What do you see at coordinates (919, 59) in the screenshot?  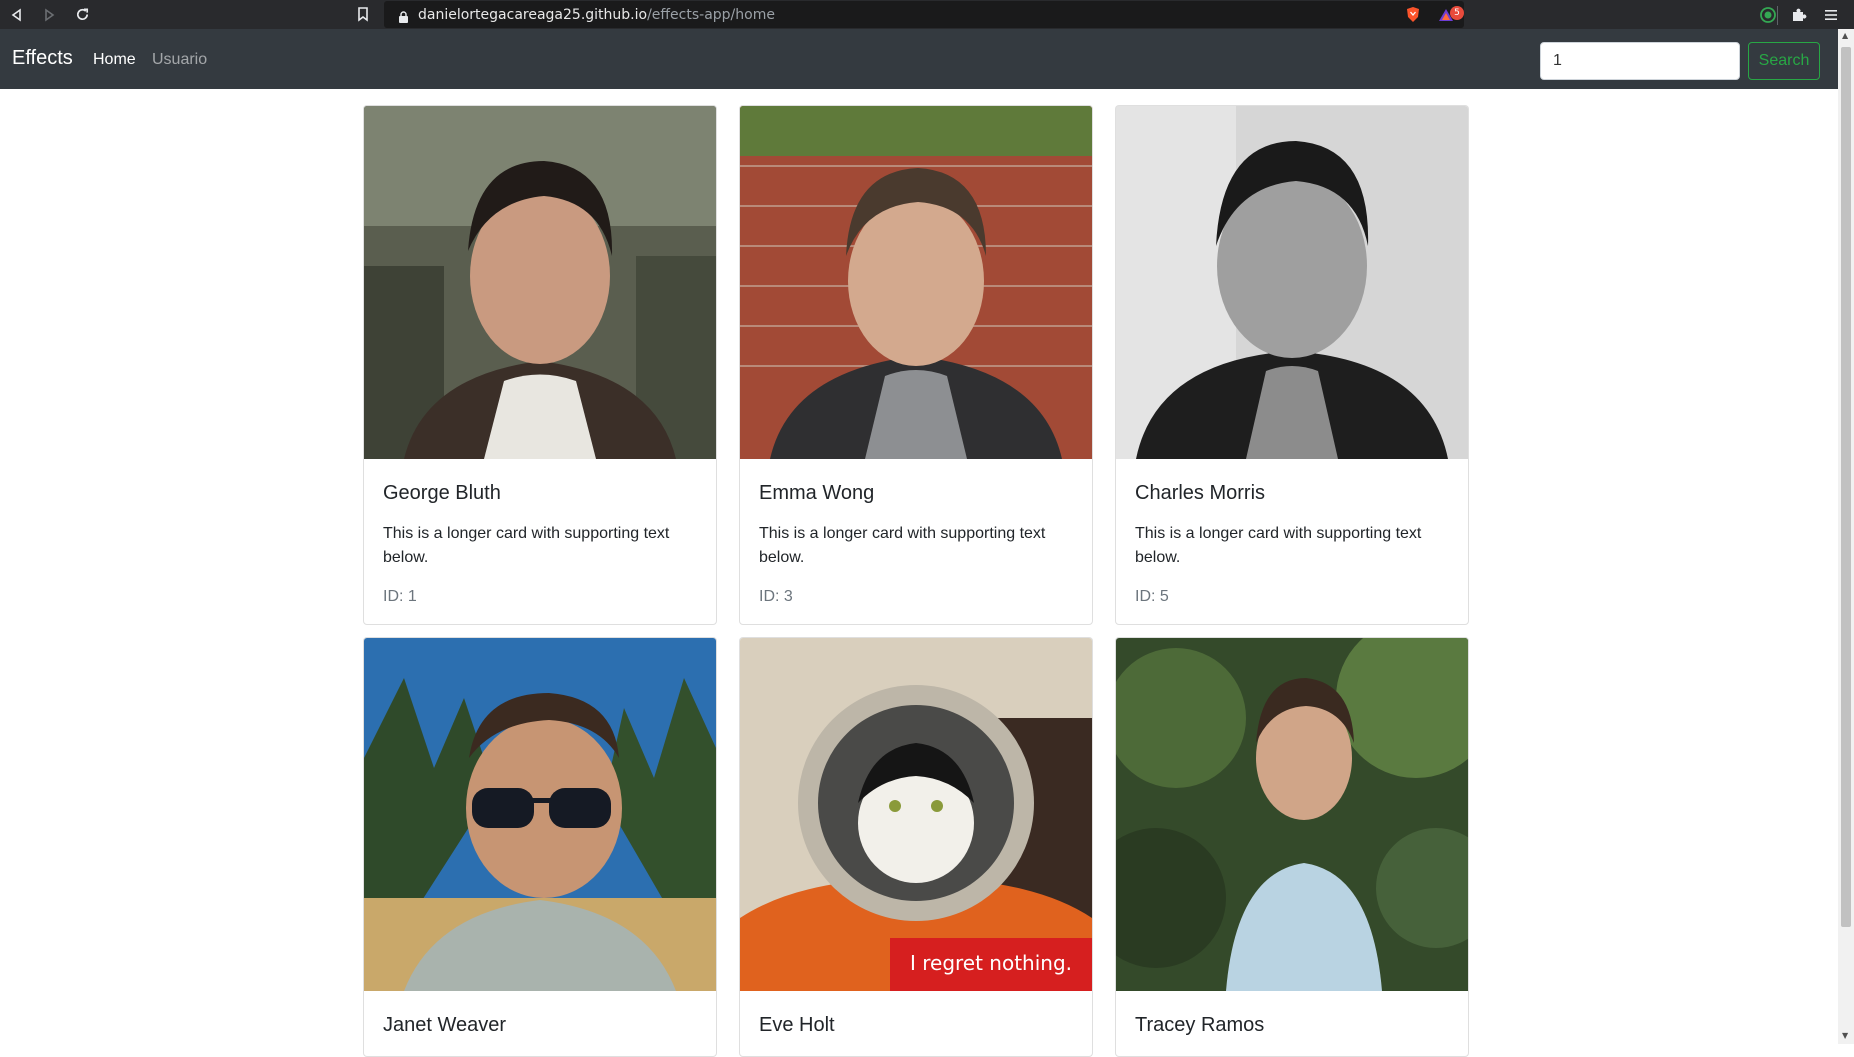 I see `app-navbar: Effects Home Usuario Search` at bounding box center [919, 59].